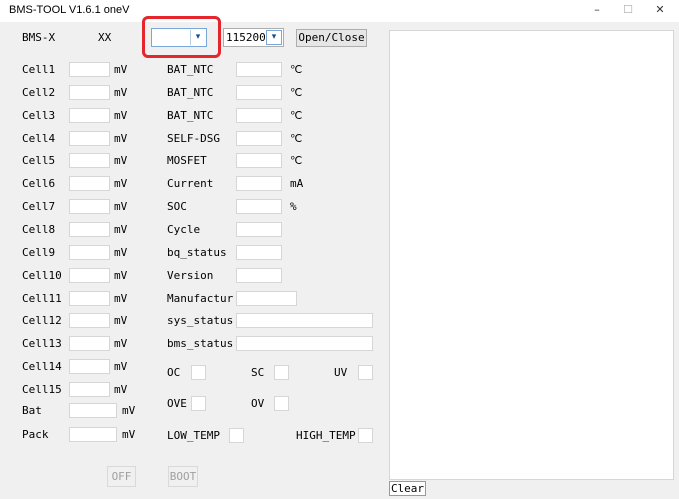 The image size is (679, 499). What do you see at coordinates (183, 476) in the screenshot?
I see `boot-button: BOOT` at bounding box center [183, 476].